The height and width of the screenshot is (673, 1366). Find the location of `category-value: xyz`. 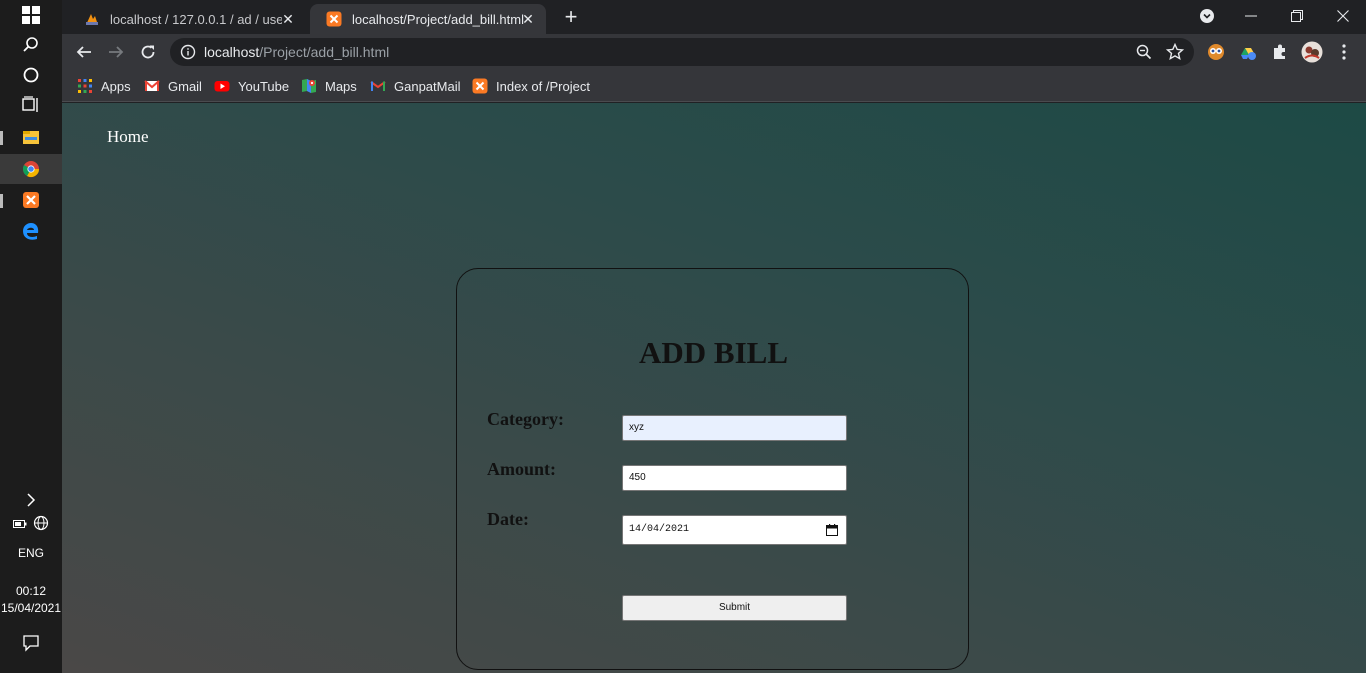

category-value: xyz is located at coordinates (636, 427).